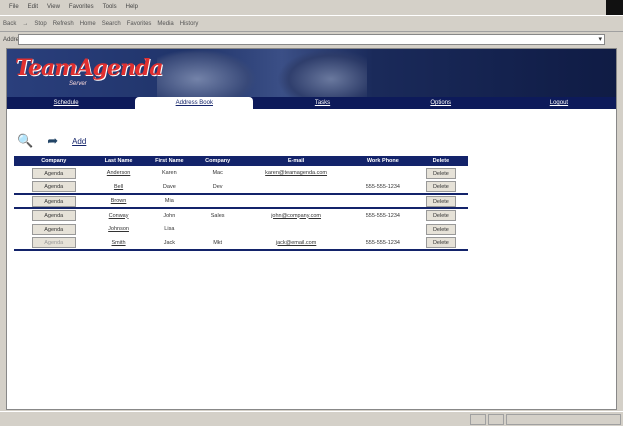 This screenshot has width=623, height=426. Describe the element at coordinates (169, 173) in the screenshot. I see `first-name-cell: Karen` at that location.